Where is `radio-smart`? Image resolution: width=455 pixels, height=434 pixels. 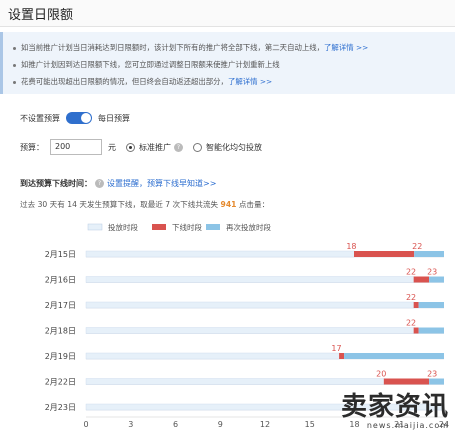
radio-smart is located at coordinates (197, 147).